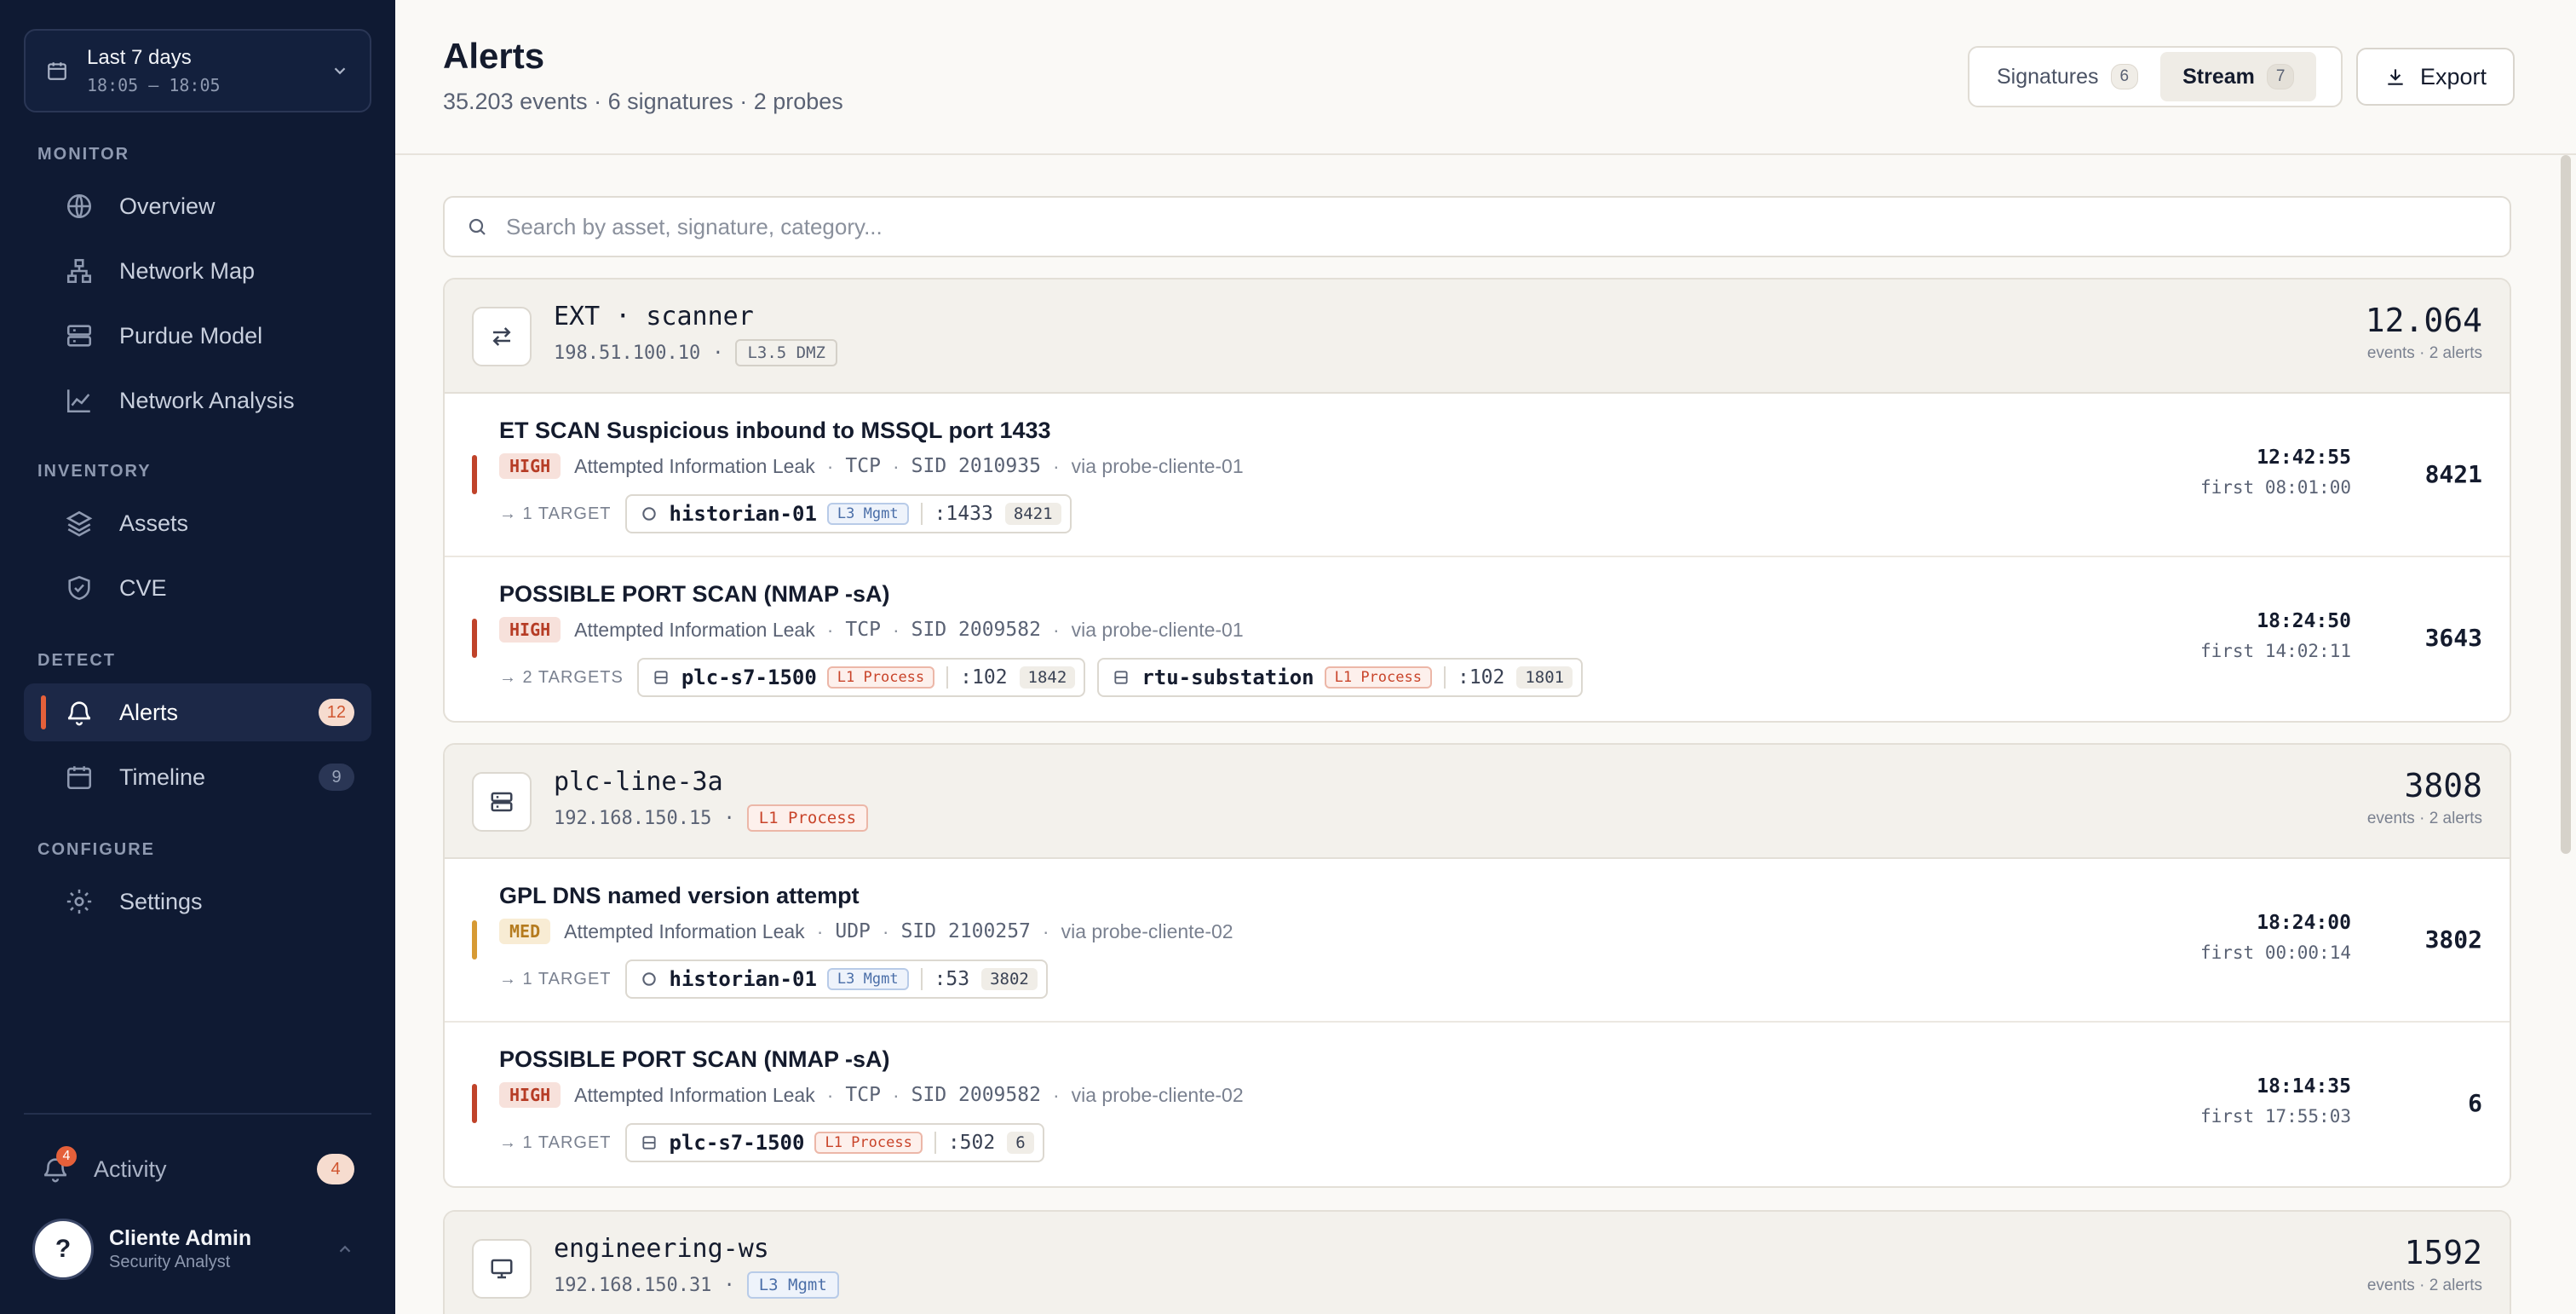 The height and width of the screenshot is (1314, 2576). What do you see at coordinates (2304, 621) in the screenshot?
I see `alert-last-seen: 18:24:50` at bounding box center [2304, 621].